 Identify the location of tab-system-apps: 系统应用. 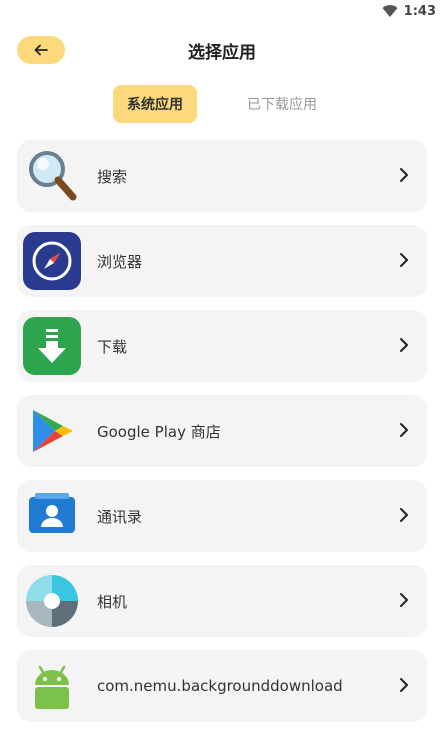
(155, 104).